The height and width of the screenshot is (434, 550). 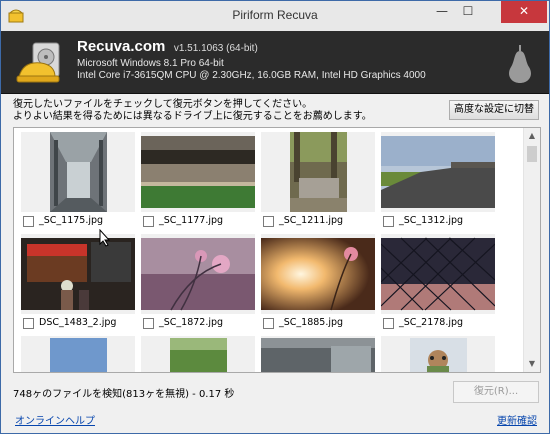 I want to click on file-name: _SC_1211.jpg, so click(x=311, y=220).